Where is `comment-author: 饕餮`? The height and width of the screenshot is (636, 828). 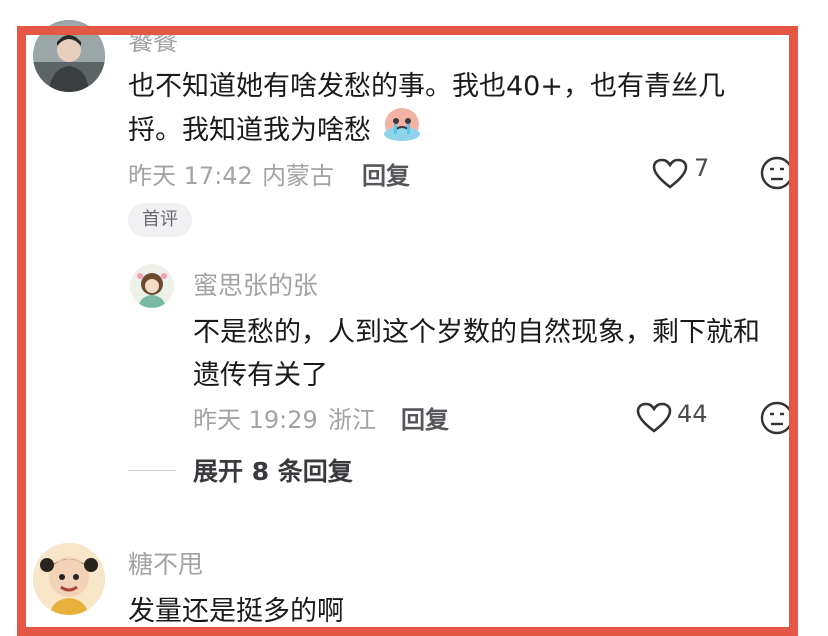
comment-author: 饕餮 is located at coordinates (153, 40).